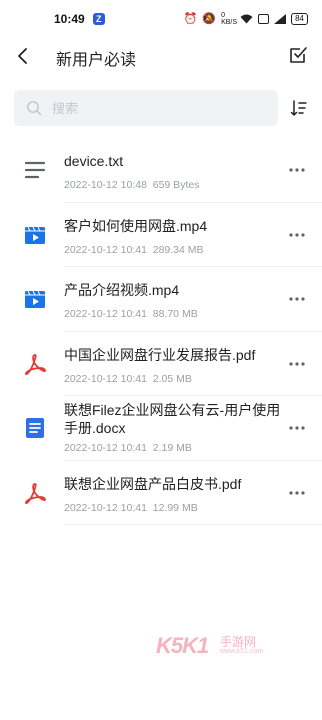 The width and height of the screenshot is (322, 720). Describe the element at coordinates (299, 108) in the screenshot. I see `sort-icon` at that location.